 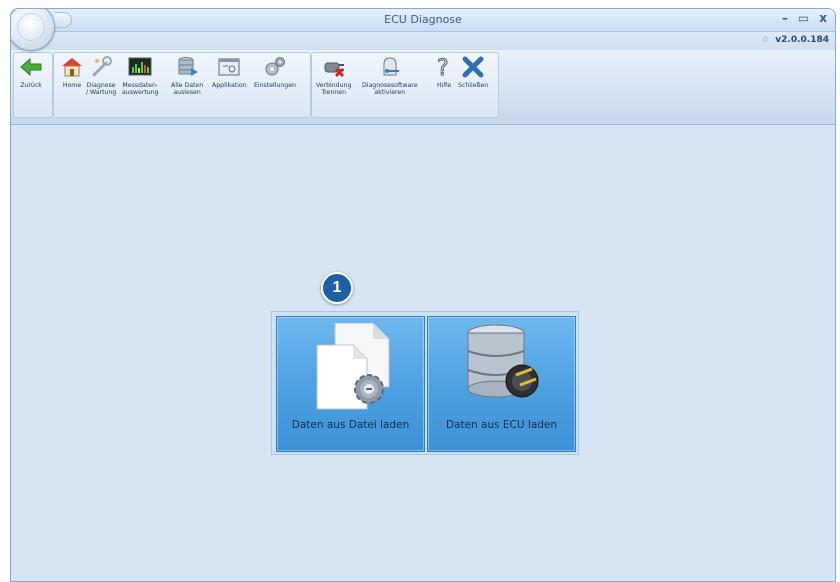 I want to click on ribbon-group-navigation: Zurück, so click(x=33, y=85).